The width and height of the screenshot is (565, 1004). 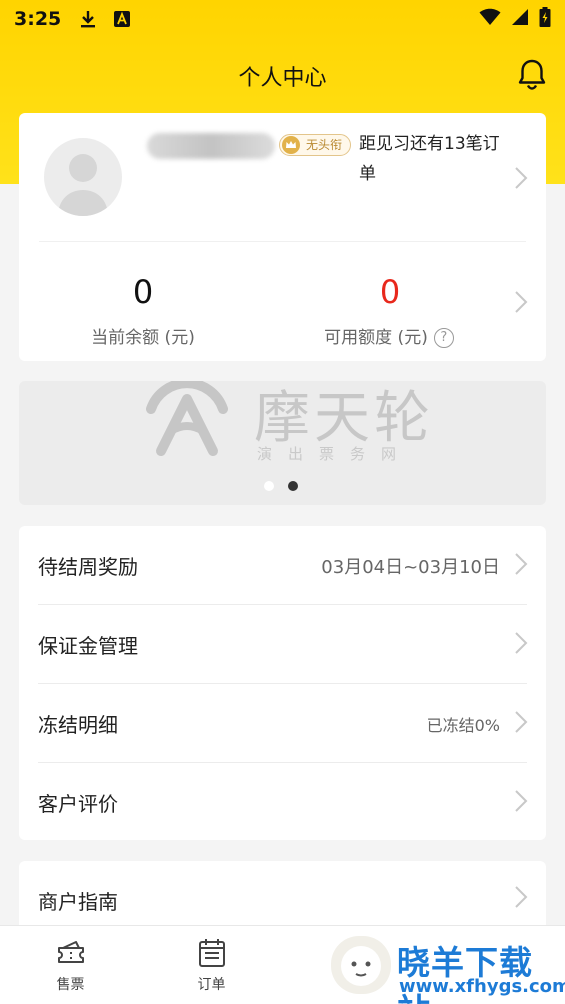 I want to click on tab-orders: 订单, so click(x=211, y=965).